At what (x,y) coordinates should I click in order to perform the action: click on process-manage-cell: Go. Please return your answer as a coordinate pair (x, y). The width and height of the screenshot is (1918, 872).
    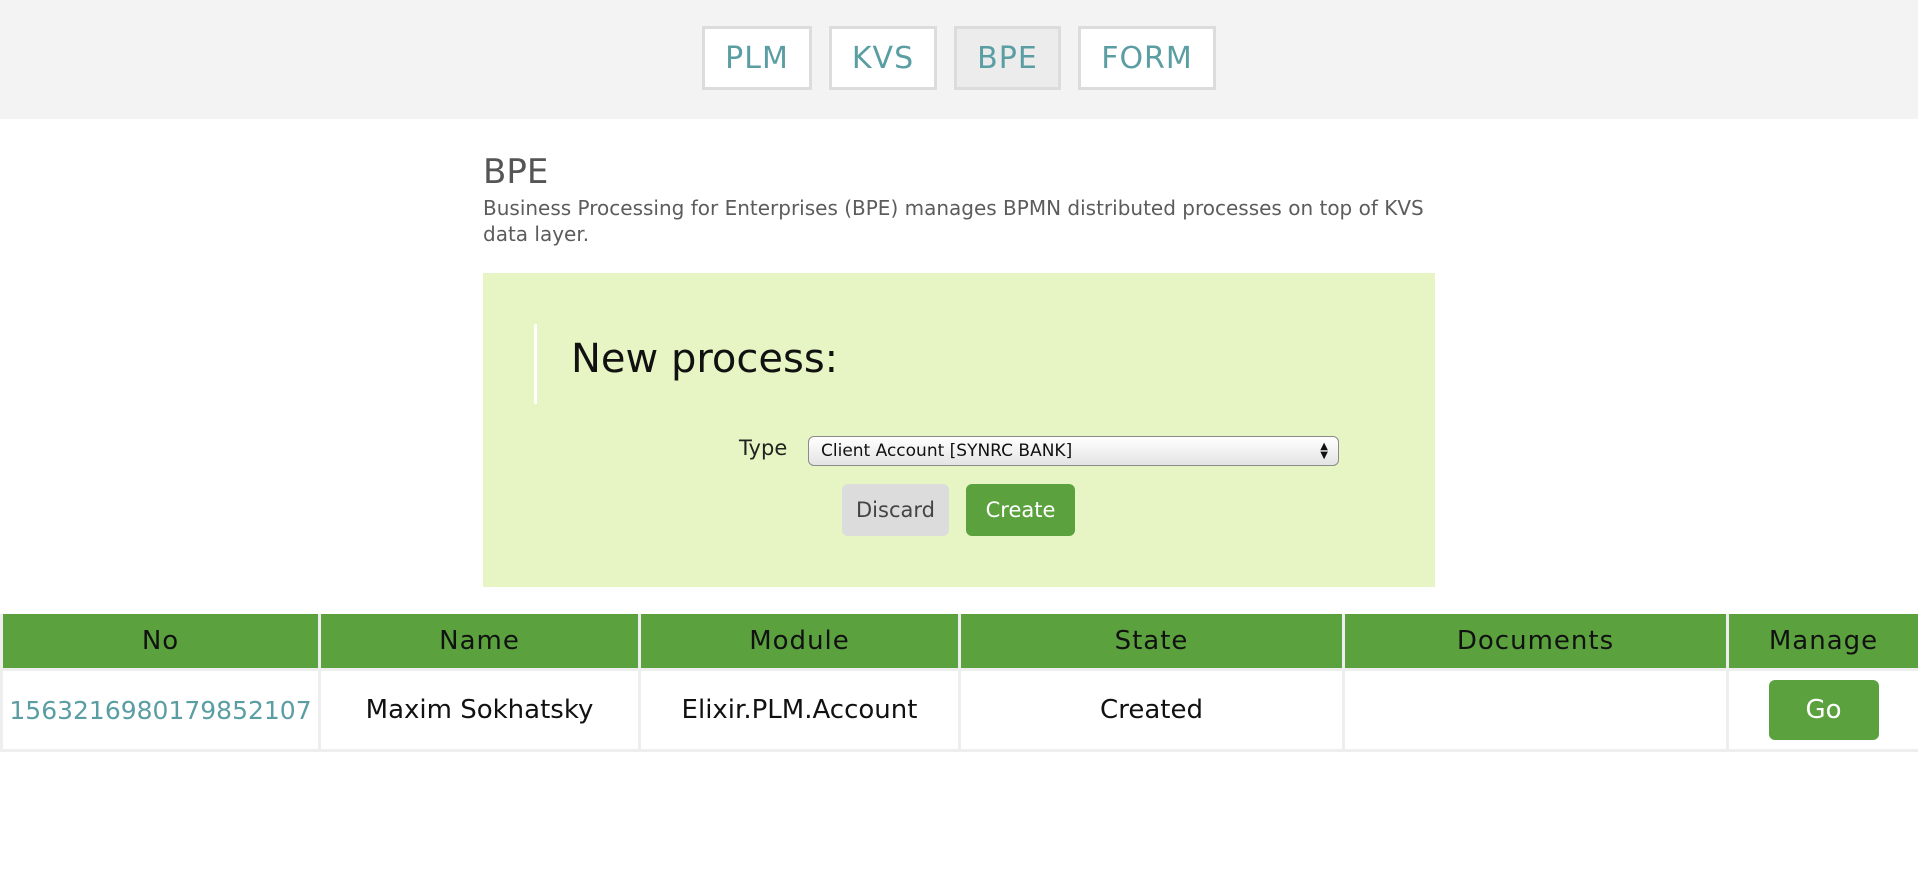
    Looking at the image, I should click on (1822, 710).